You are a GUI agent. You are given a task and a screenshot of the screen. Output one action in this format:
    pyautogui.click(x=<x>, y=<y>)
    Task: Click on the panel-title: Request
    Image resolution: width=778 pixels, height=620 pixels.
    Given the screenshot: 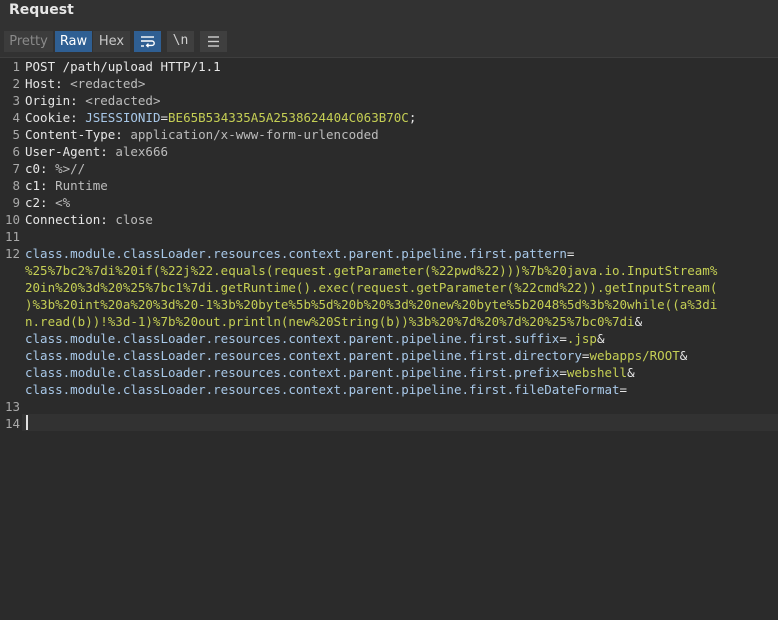 What is the action you would take?
    pyautogui.click(x=41, y=10)
    